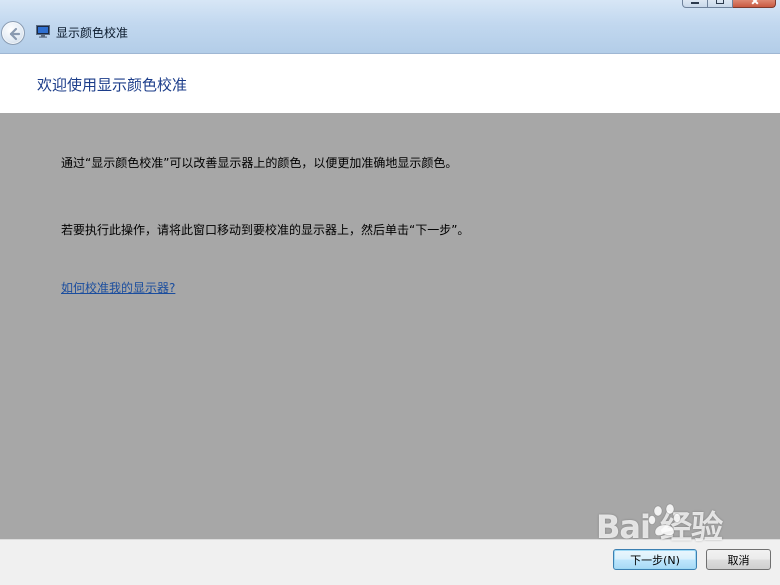 This screenshot has height=585, width=780. Describe the element at coordinates (390, 562) in the screenshot. I see `footer-bar: 下一步(N) 取消` at that location.